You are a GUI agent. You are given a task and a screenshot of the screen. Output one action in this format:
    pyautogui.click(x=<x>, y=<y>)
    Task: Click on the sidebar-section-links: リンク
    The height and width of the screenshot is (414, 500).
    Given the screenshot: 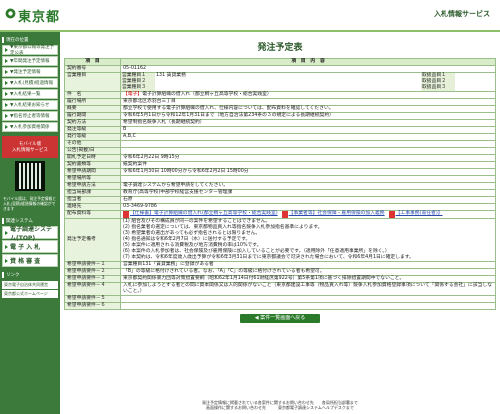 What is the action you would take?
    pyautogui.click(x=30, y=275)
    